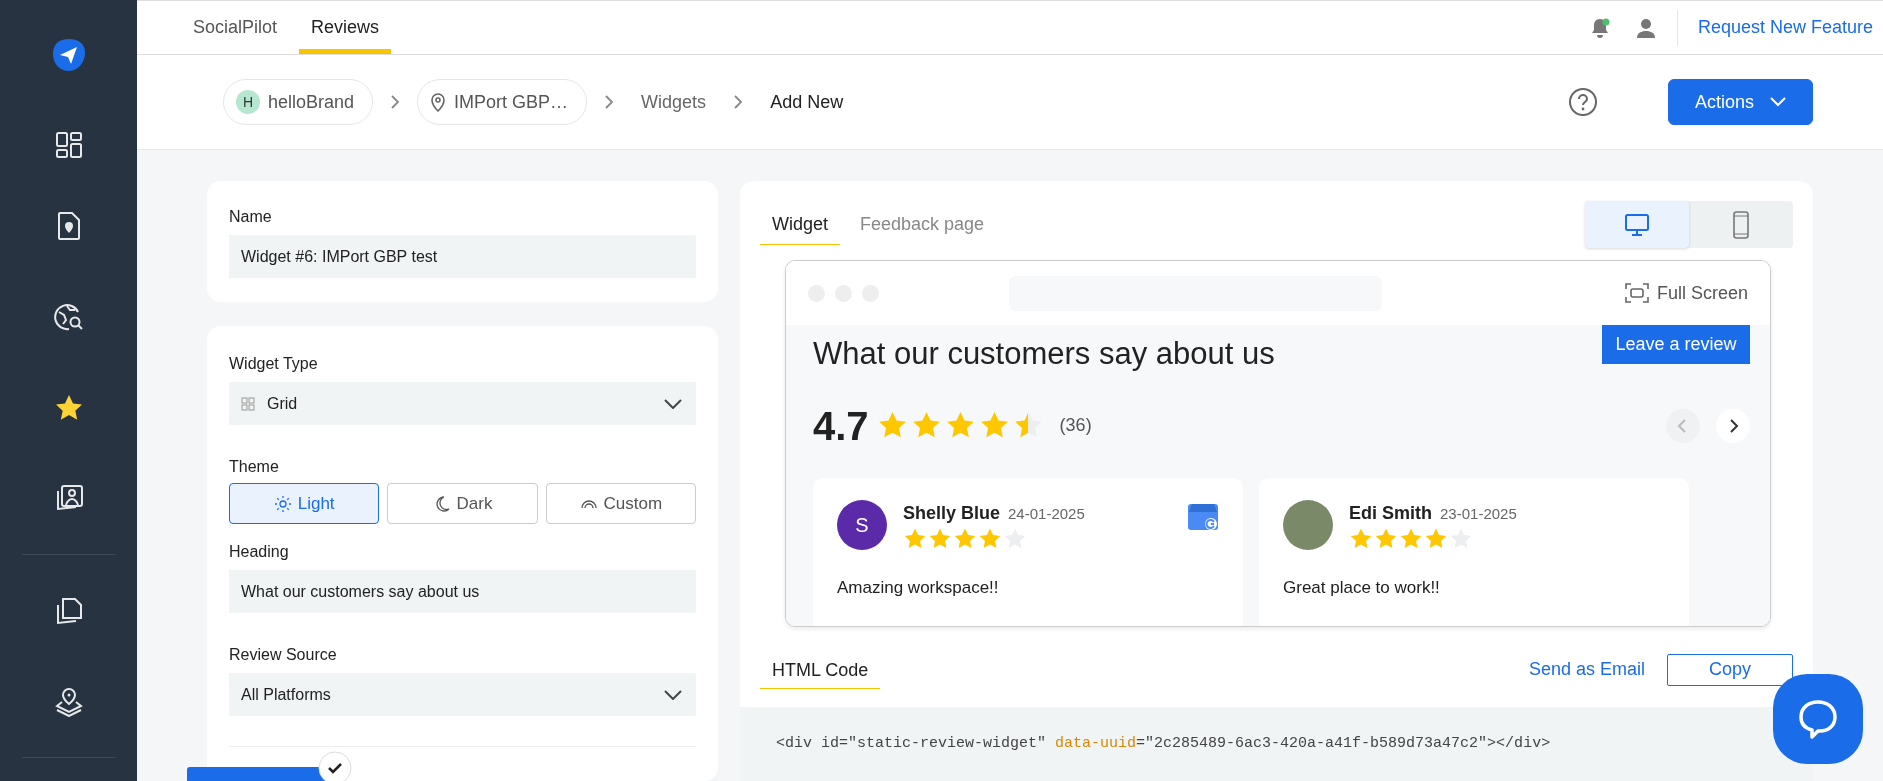 The height and width of the screenshot is (781, 1883). What do you see at coordinates (462, 403) in the screenshot?
I see `widget-type-select: Grid` at bounding box center [462, 403].